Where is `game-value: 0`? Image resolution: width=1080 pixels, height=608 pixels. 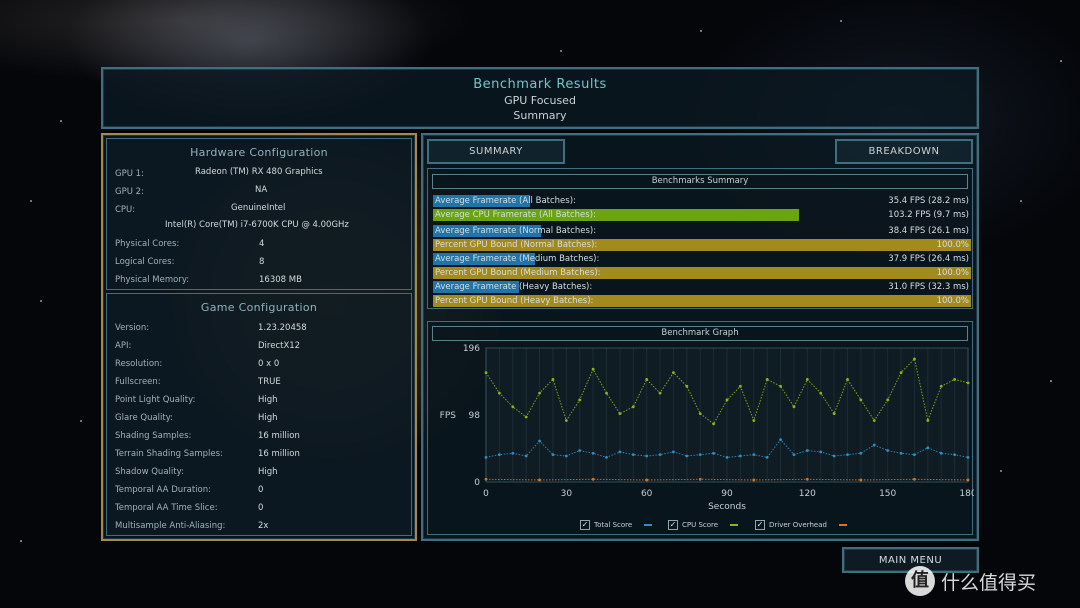 game-value: 0 is located at coordinates (261, 490).